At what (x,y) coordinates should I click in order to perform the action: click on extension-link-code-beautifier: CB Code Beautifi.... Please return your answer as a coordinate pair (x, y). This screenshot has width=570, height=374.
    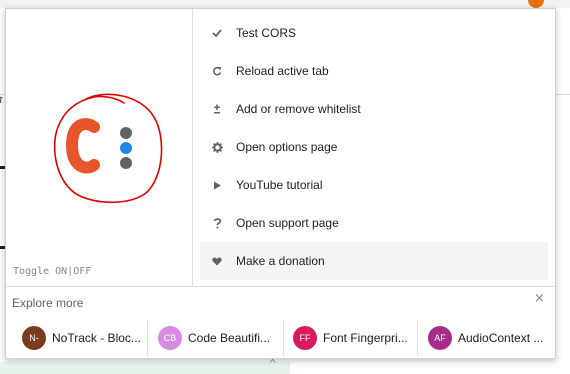
    Looking at the image, I should click on (214, 338).